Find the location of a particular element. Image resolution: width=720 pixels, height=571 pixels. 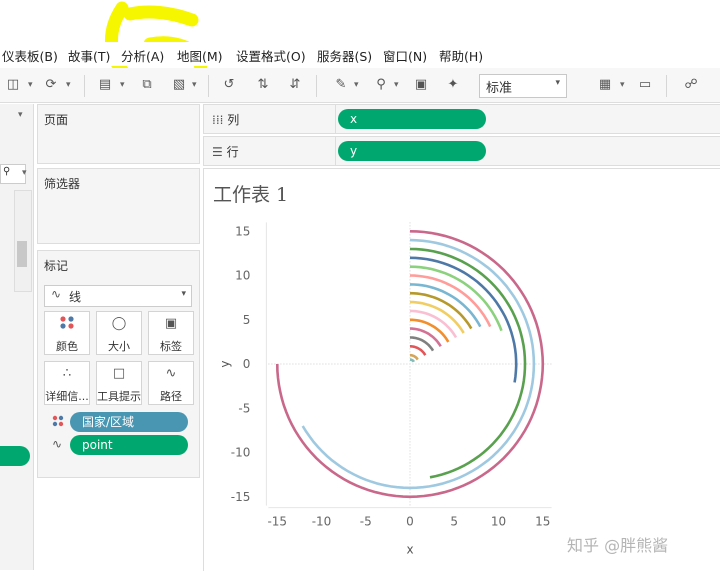

undo-icon: ⟳ is located at coordinates (51, 85).